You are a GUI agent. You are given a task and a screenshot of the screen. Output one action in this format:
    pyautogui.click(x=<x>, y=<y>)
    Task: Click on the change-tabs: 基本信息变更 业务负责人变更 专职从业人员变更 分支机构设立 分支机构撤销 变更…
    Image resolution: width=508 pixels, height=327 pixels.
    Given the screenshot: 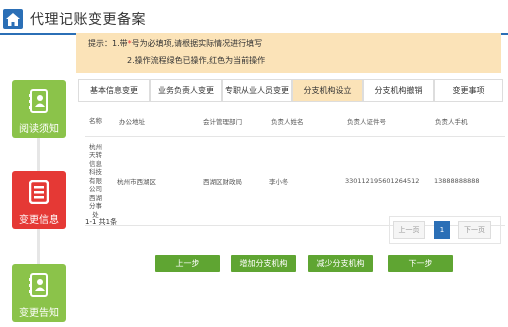 What is the action you would take?
    pyautogui.click(x=290, y=90)
    